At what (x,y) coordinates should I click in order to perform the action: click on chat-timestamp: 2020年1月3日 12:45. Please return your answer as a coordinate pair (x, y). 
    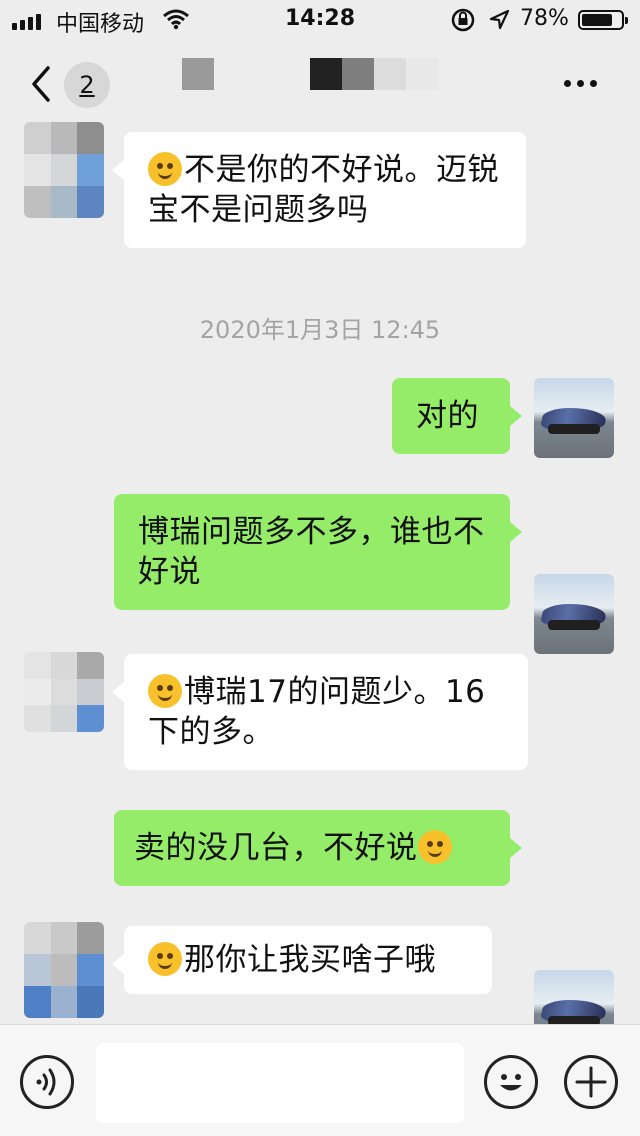
    Looking at the image, I should click on (320, 330).